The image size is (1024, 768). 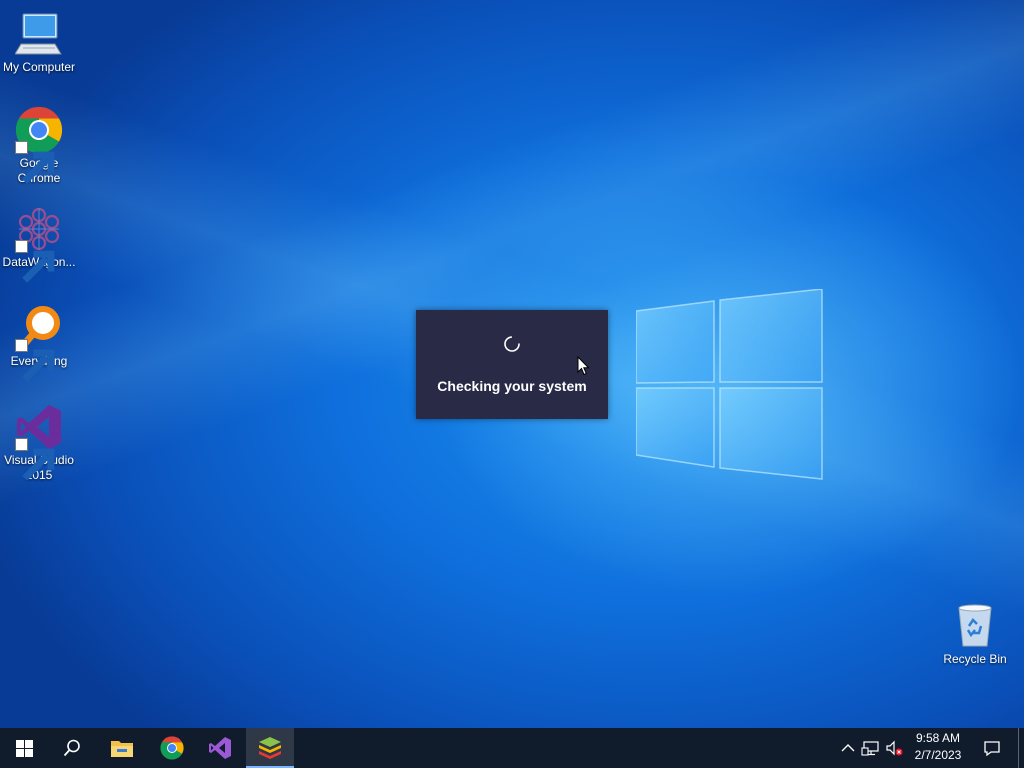 I want to click on clock-date: 2/7/2023, so click(x=938, y=755).